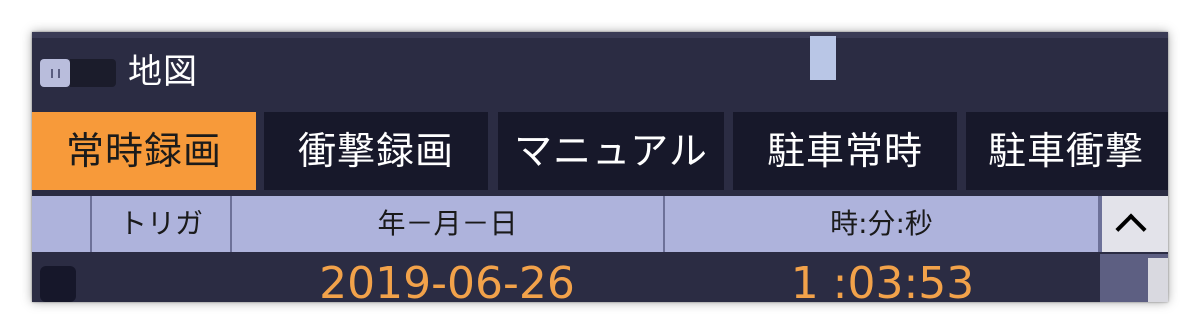 The height and width of the screenshot is (334, 1200). I want to click on vertical-scrollbar, so click(1134, 278).